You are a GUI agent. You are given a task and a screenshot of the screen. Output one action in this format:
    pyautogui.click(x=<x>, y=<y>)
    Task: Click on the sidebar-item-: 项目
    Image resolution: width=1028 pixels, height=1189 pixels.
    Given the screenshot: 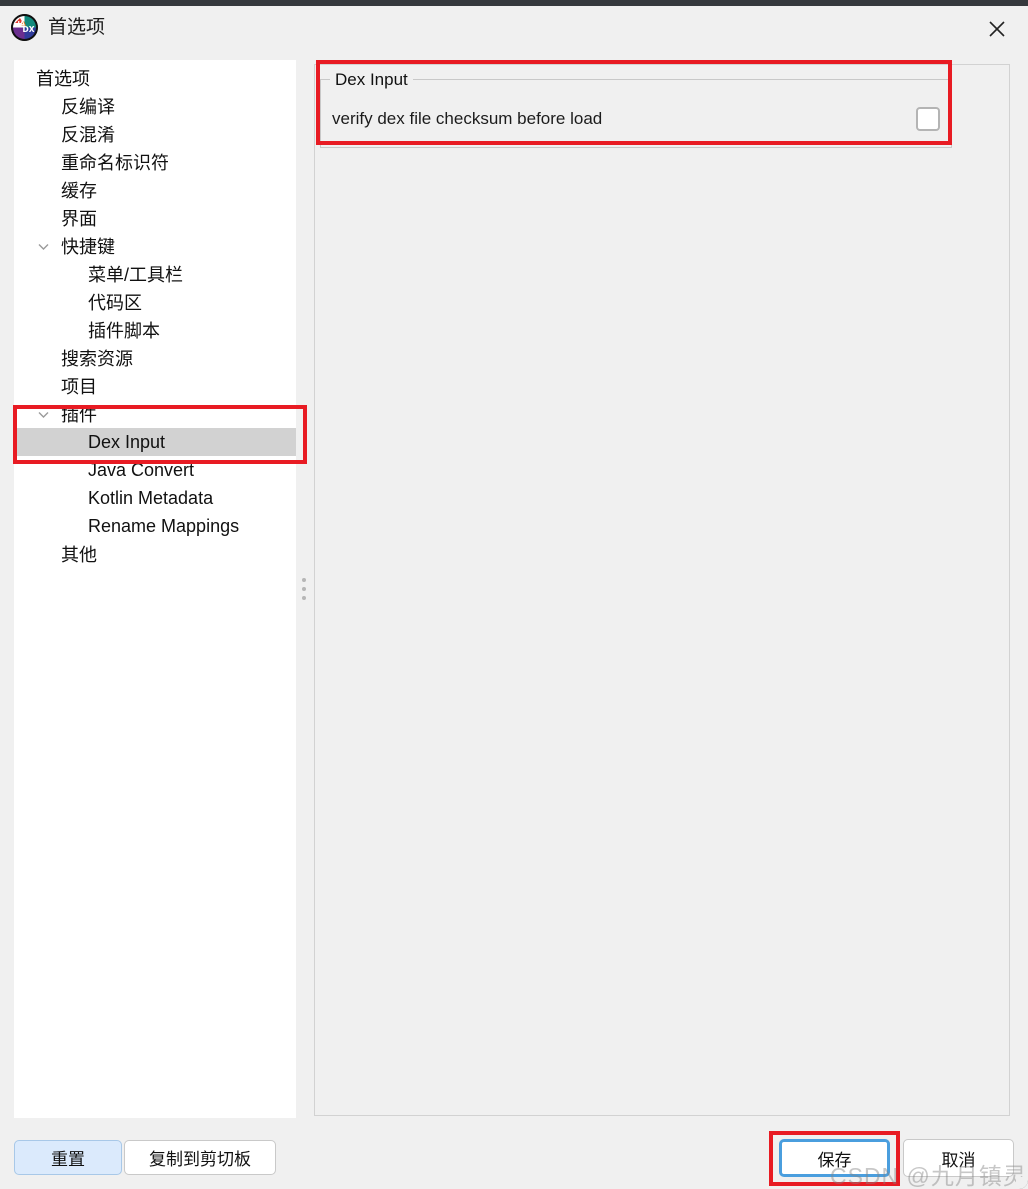 What is the action you would take?
    pyautogui.click(x=155, y=386)
    